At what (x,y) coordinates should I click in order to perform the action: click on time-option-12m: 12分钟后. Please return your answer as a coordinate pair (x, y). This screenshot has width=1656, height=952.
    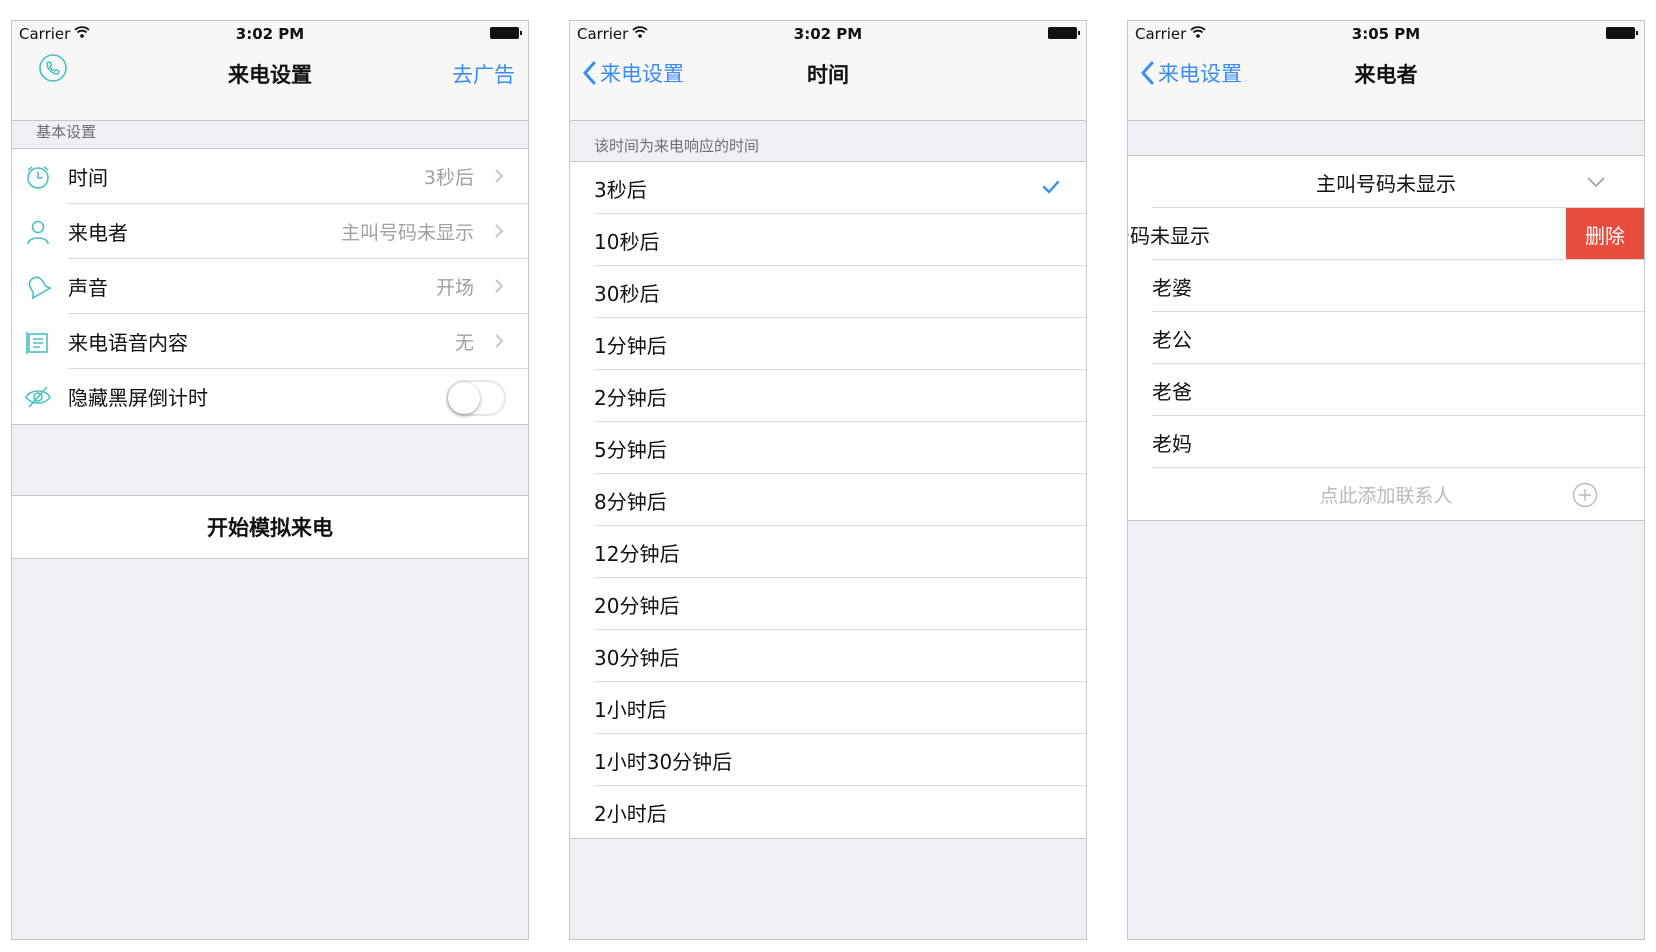
    Looking at the image, I should click on (828, 552).